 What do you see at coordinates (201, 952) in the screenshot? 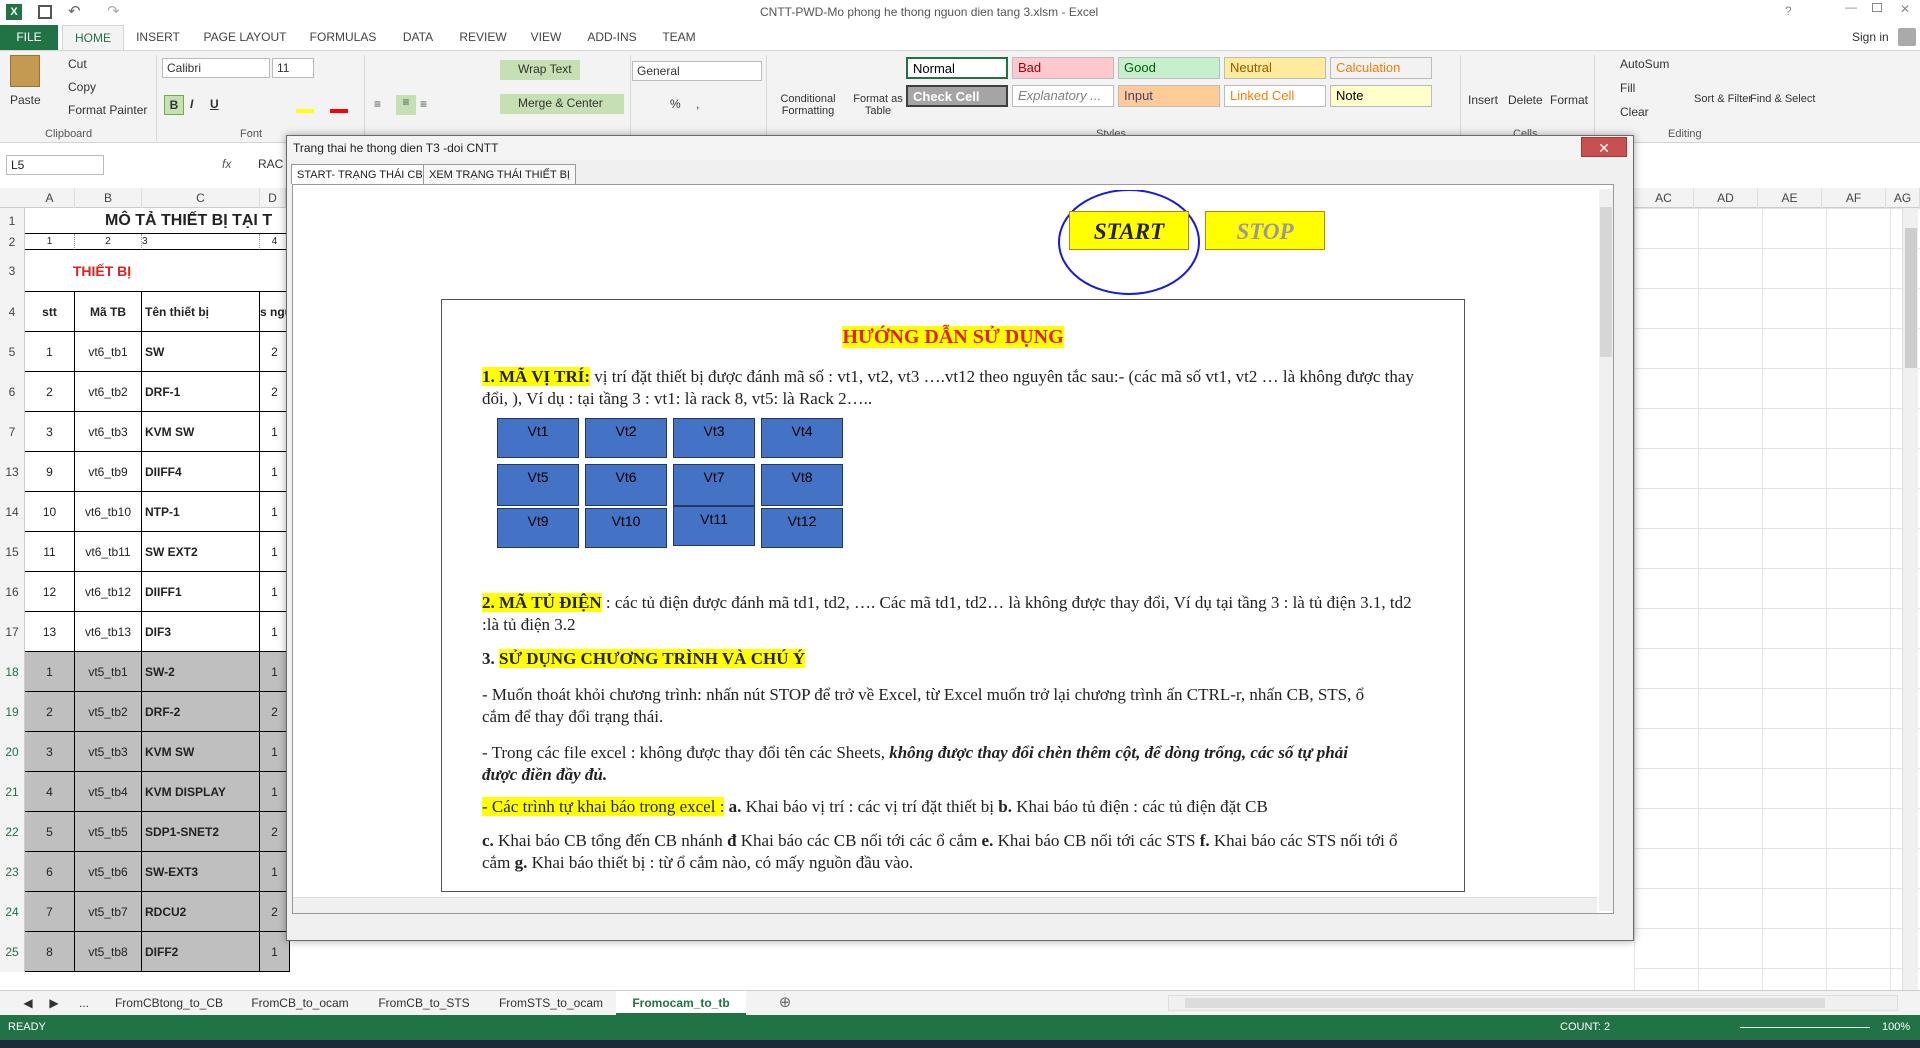
I see `table-cell: DIFF2` at bounding box center [201, 952].